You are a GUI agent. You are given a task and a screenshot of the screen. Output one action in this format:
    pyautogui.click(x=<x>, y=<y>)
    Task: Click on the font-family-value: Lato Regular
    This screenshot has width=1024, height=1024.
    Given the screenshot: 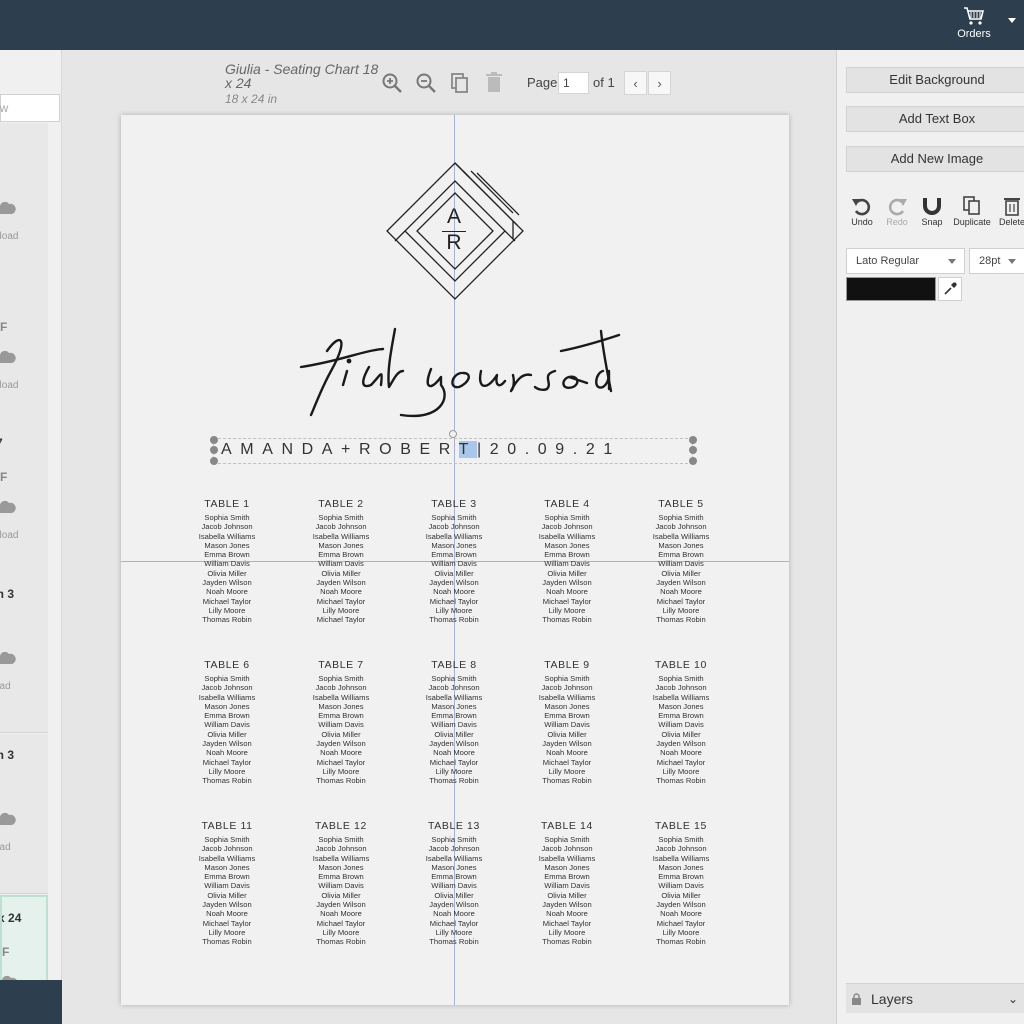 What is the action you would take?
    pyautogui.click(x=887, y=261)
    